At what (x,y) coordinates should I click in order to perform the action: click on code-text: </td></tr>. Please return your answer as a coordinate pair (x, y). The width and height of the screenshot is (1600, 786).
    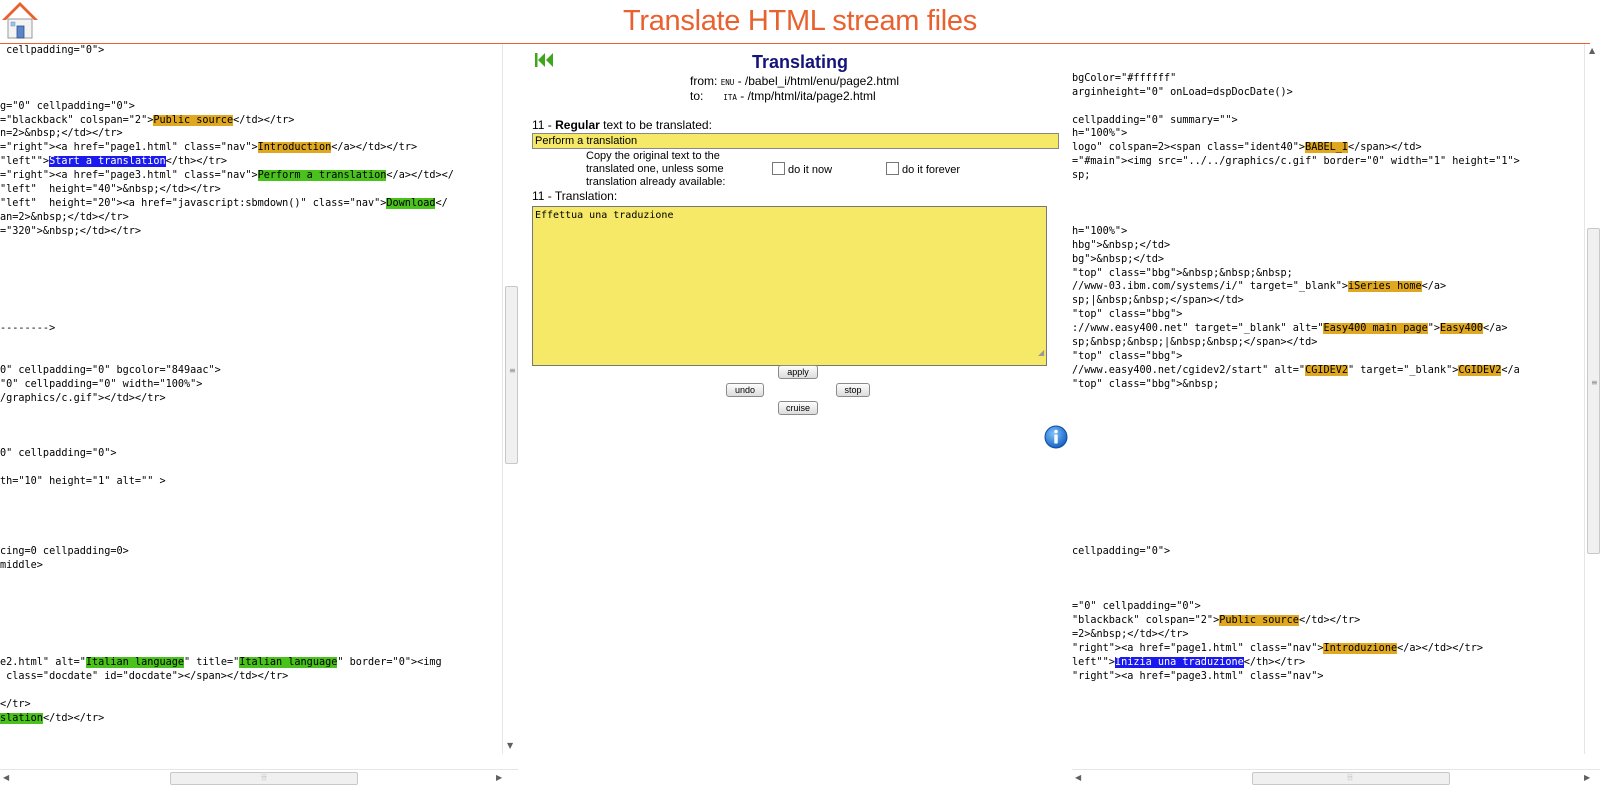
    Looking at the image, I should click on (1329, 621).